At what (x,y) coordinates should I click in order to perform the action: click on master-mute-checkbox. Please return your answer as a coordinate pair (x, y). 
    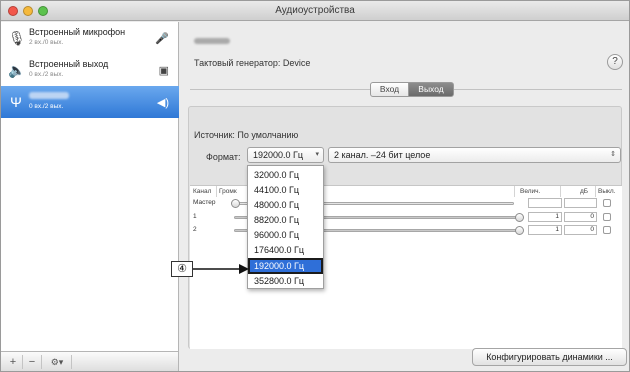
    Looking at the image, I should click on (607, 203).